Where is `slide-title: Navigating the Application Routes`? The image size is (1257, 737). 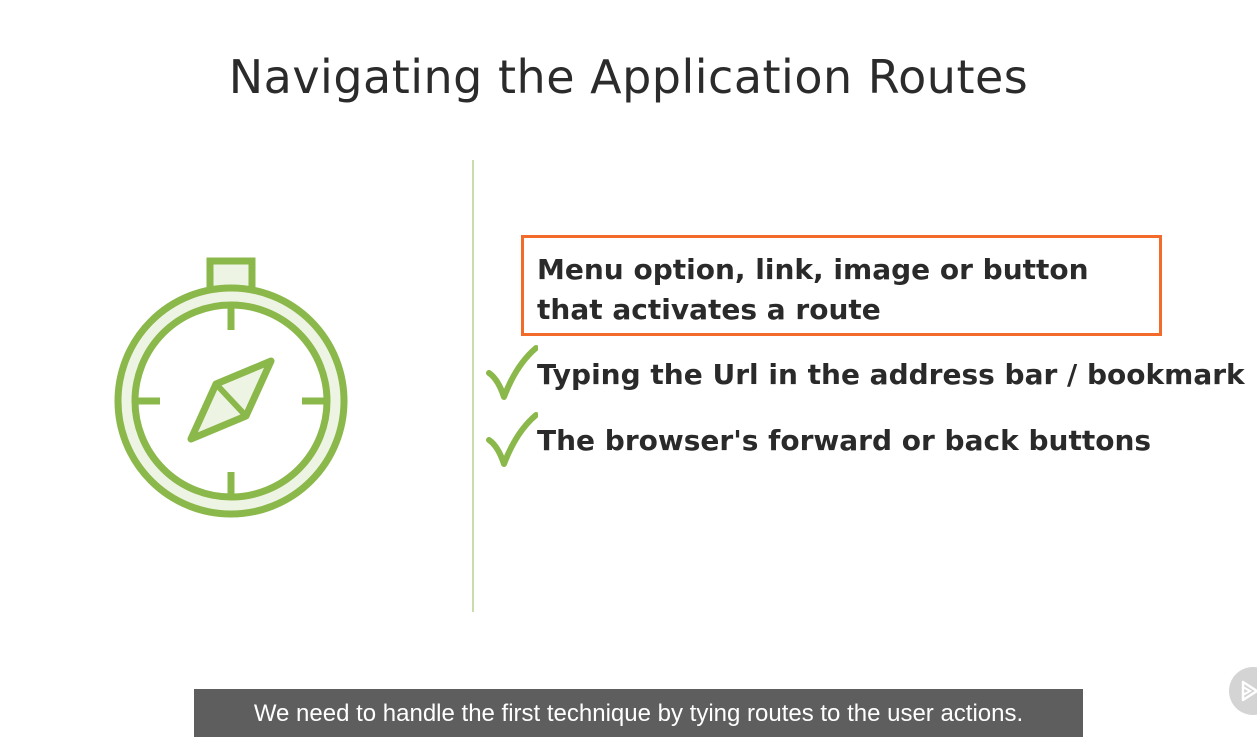
slide-title: Navigating the Application Routes is located at coordinates (628, 77).